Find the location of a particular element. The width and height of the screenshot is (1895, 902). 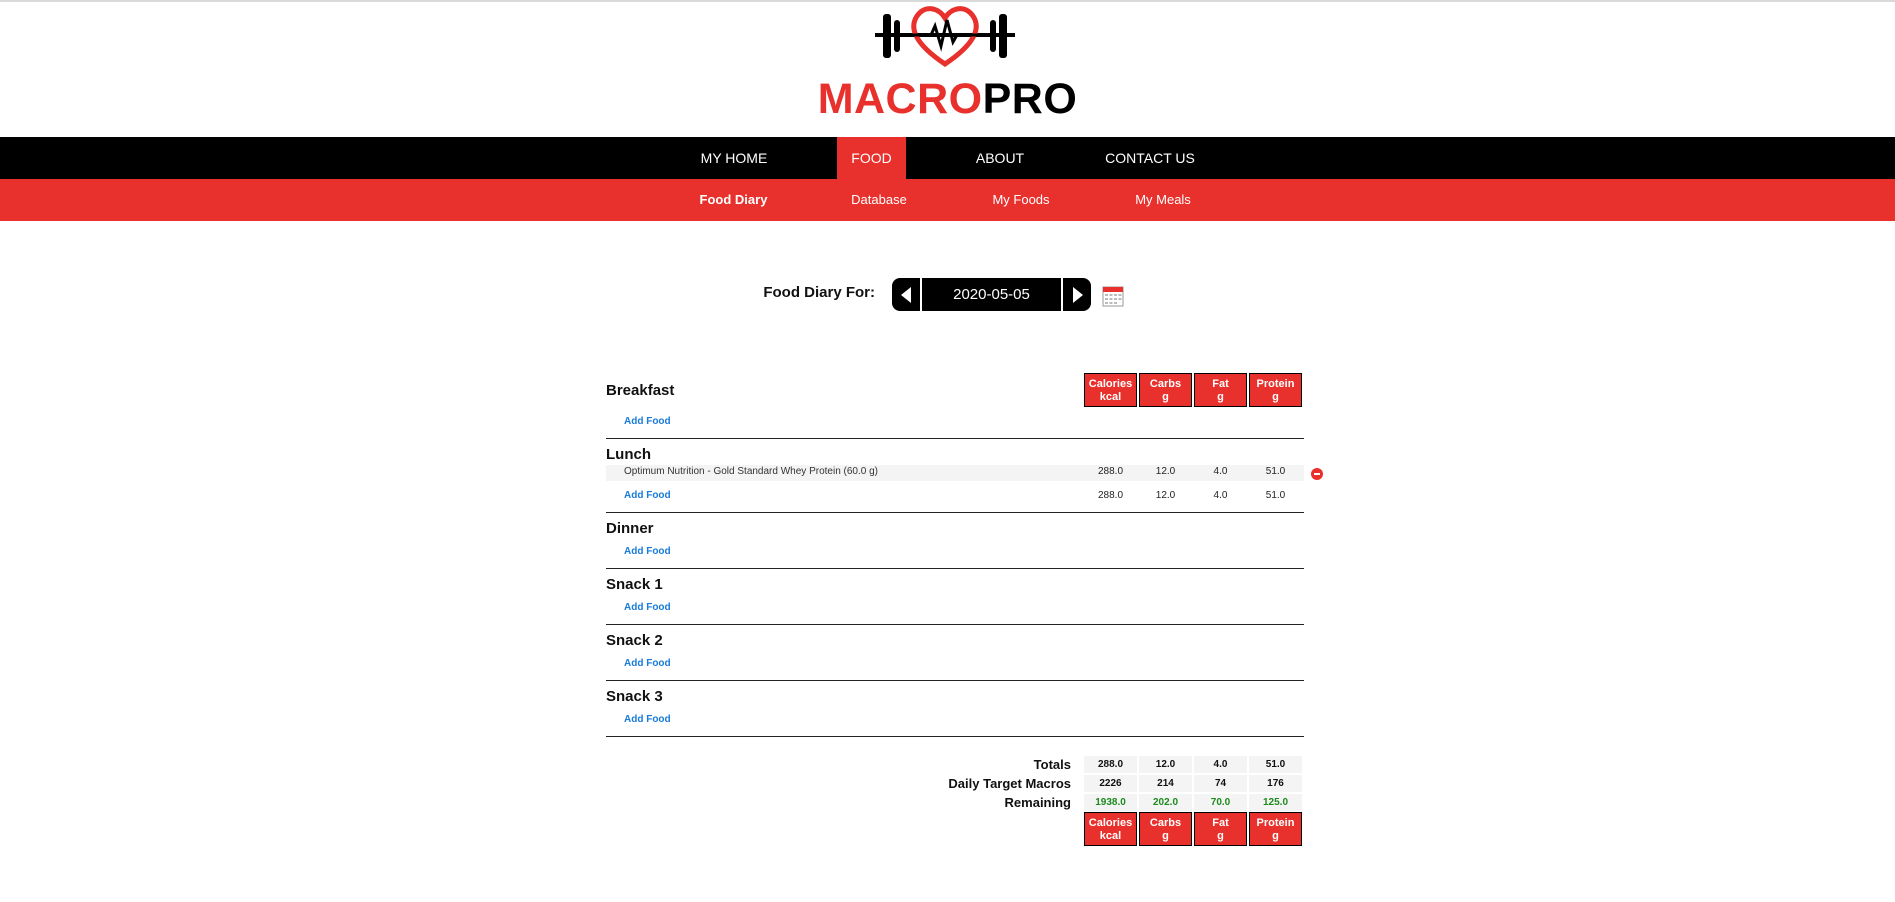

sub-nav: Food Diary Database My Foods My Meals is located at coordinates (947, 200).